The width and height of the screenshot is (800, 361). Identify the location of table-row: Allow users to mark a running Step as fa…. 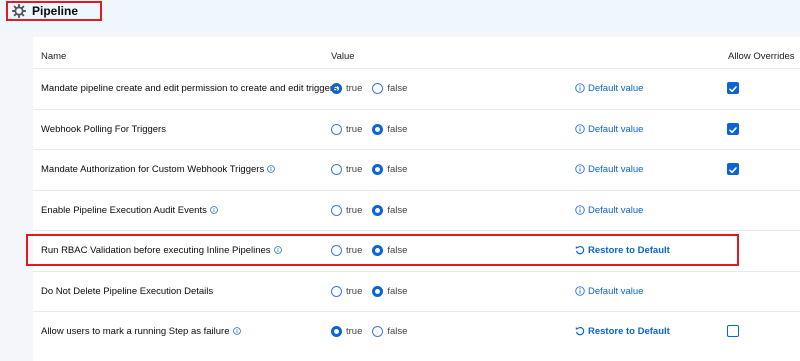
(416, 331).